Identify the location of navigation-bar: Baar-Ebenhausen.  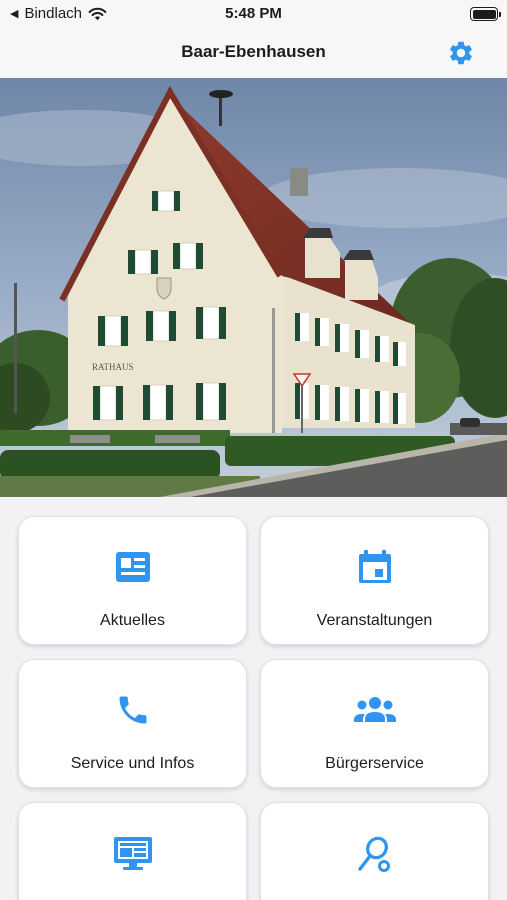
(253, 54).